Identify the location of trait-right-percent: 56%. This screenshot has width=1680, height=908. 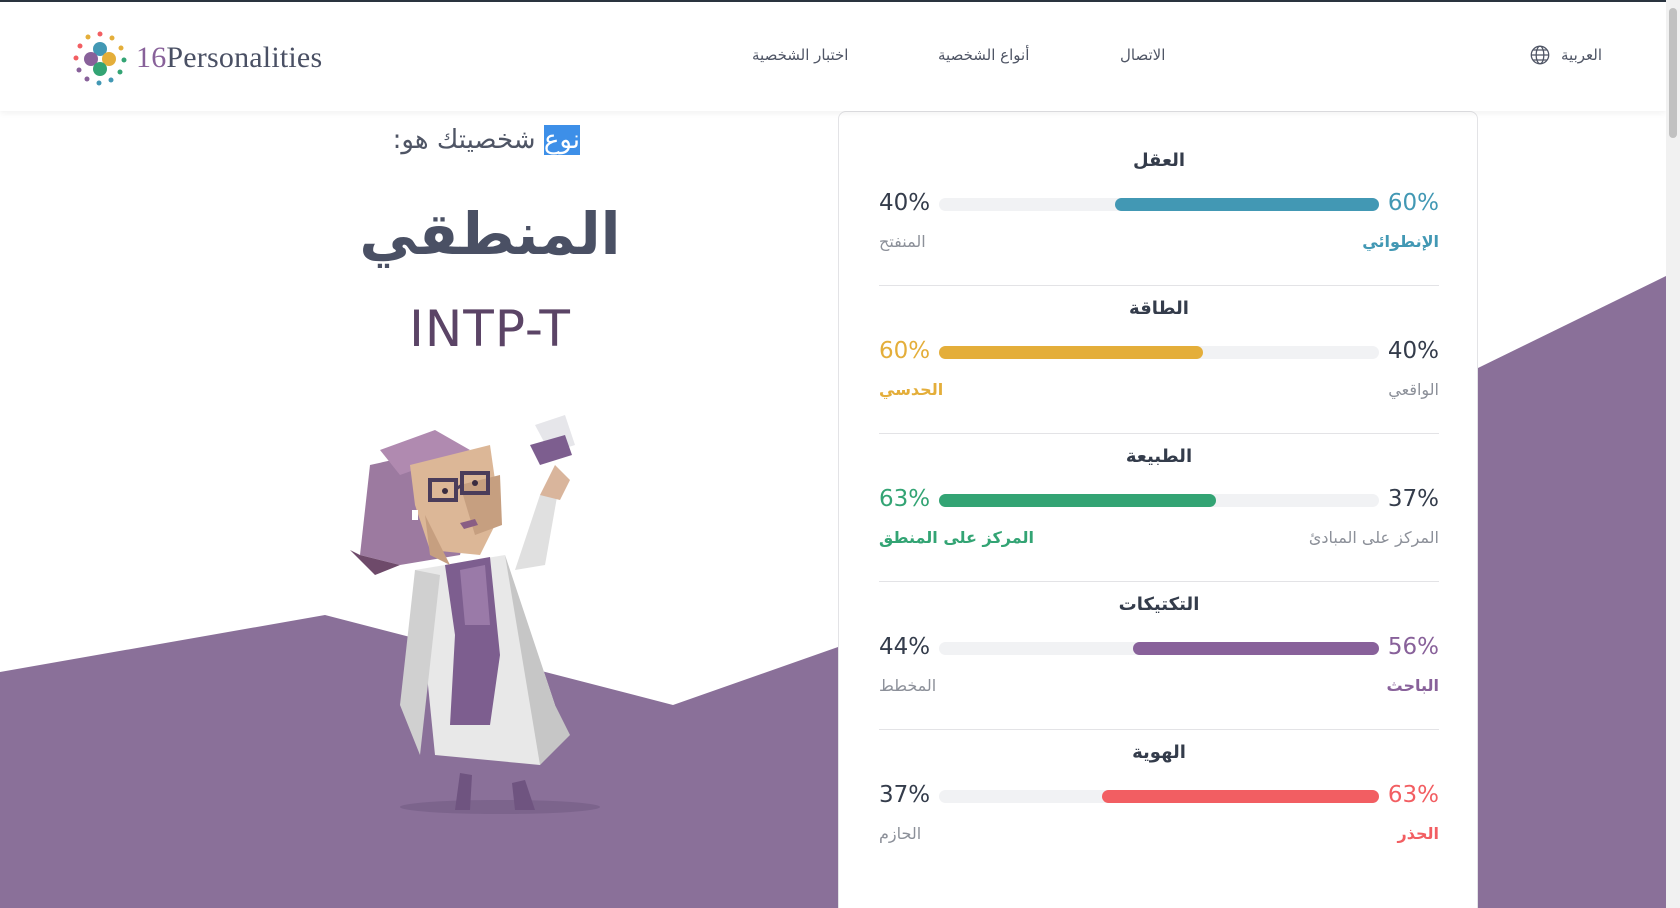
(1413, 647).